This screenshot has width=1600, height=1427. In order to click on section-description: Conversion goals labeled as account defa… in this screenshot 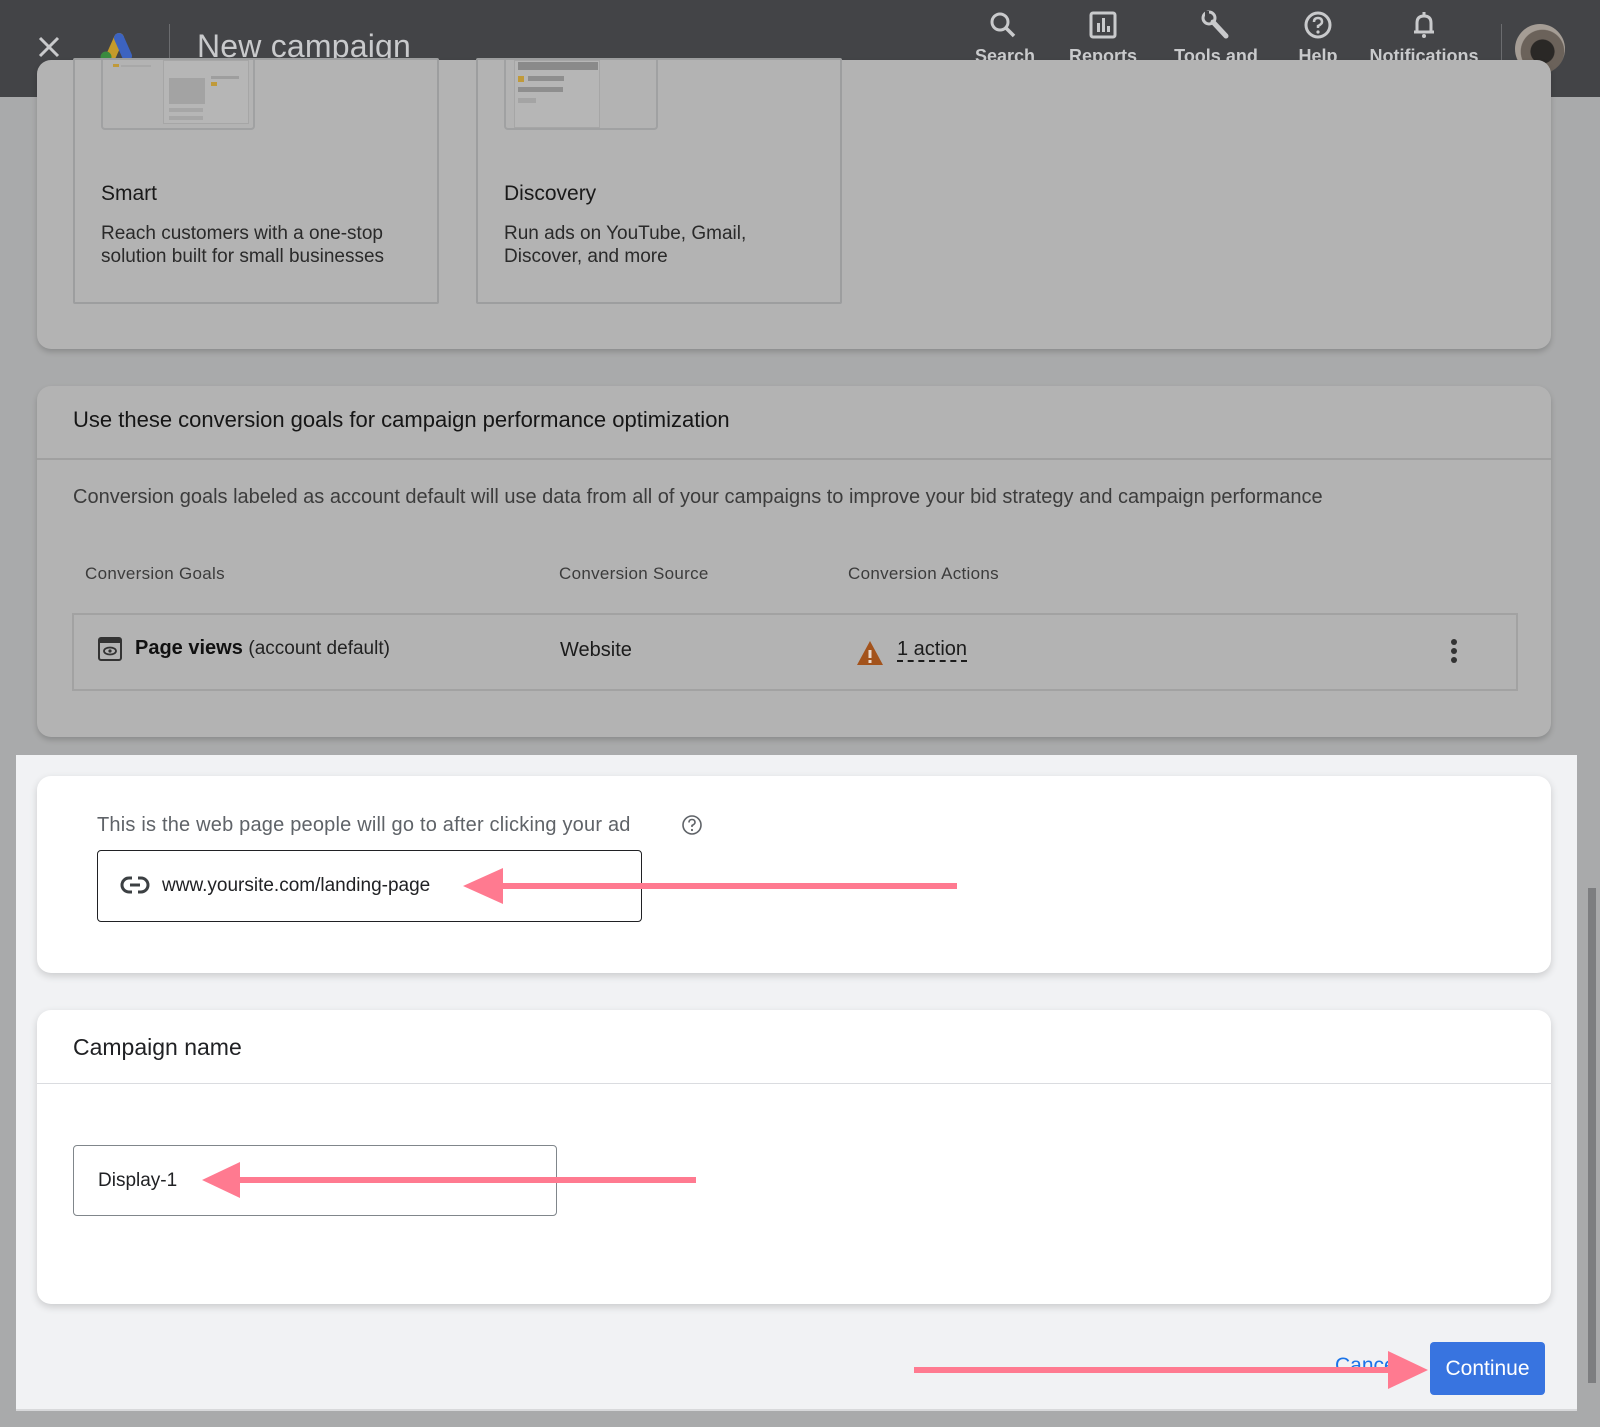, I will do `click(698, 497)`.